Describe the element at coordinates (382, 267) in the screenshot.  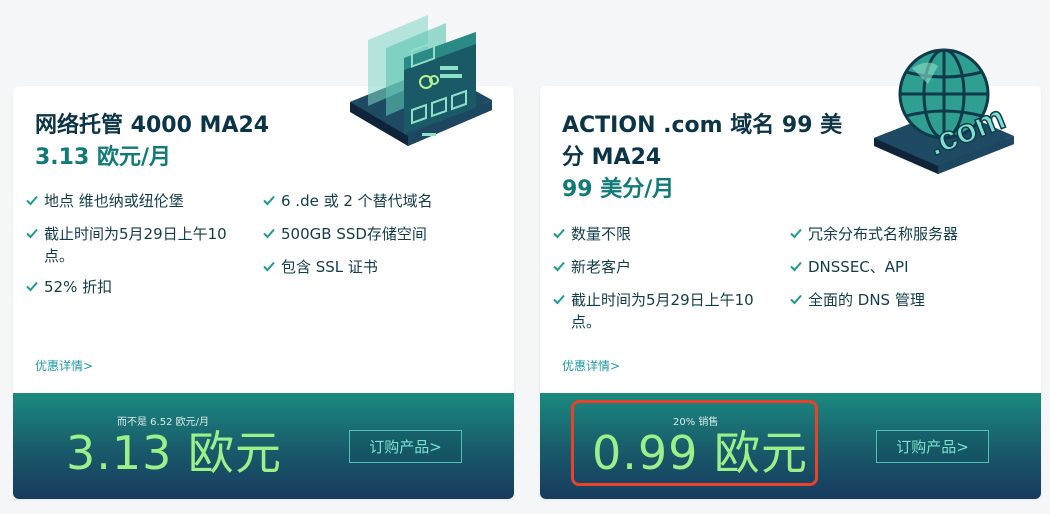
I see `feature-item: 包含 SSL 证书` at that location.